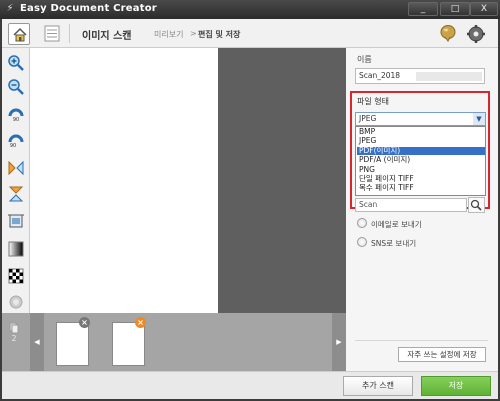  What do you see at coordinates (339, 342) in the screenshot?
I see `scroll-right-arrow: ▶` at bounding box center [339, 342].